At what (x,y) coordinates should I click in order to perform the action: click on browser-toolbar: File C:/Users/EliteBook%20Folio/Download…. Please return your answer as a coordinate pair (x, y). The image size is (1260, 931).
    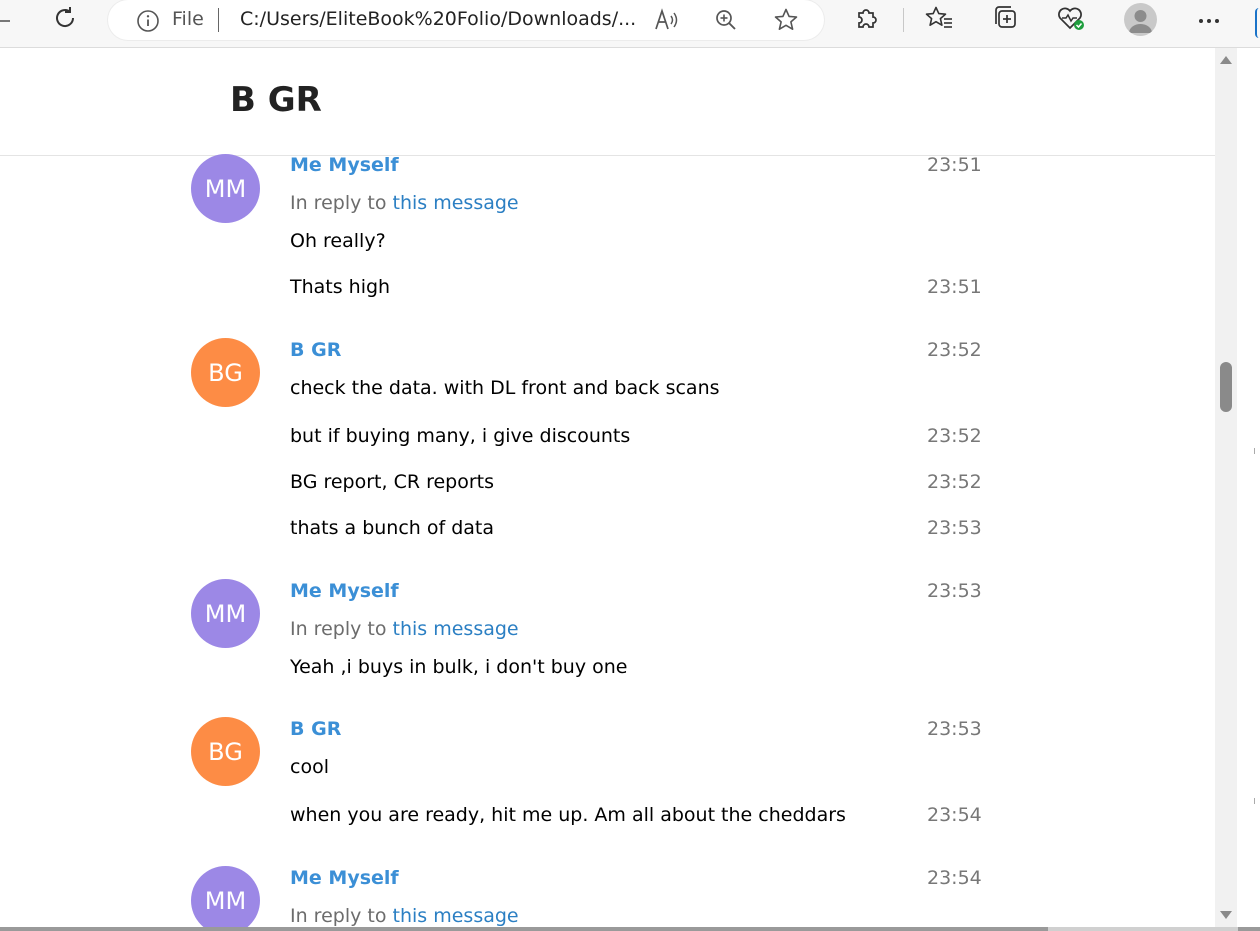
    Looking at the image, I should click on (630, 24).